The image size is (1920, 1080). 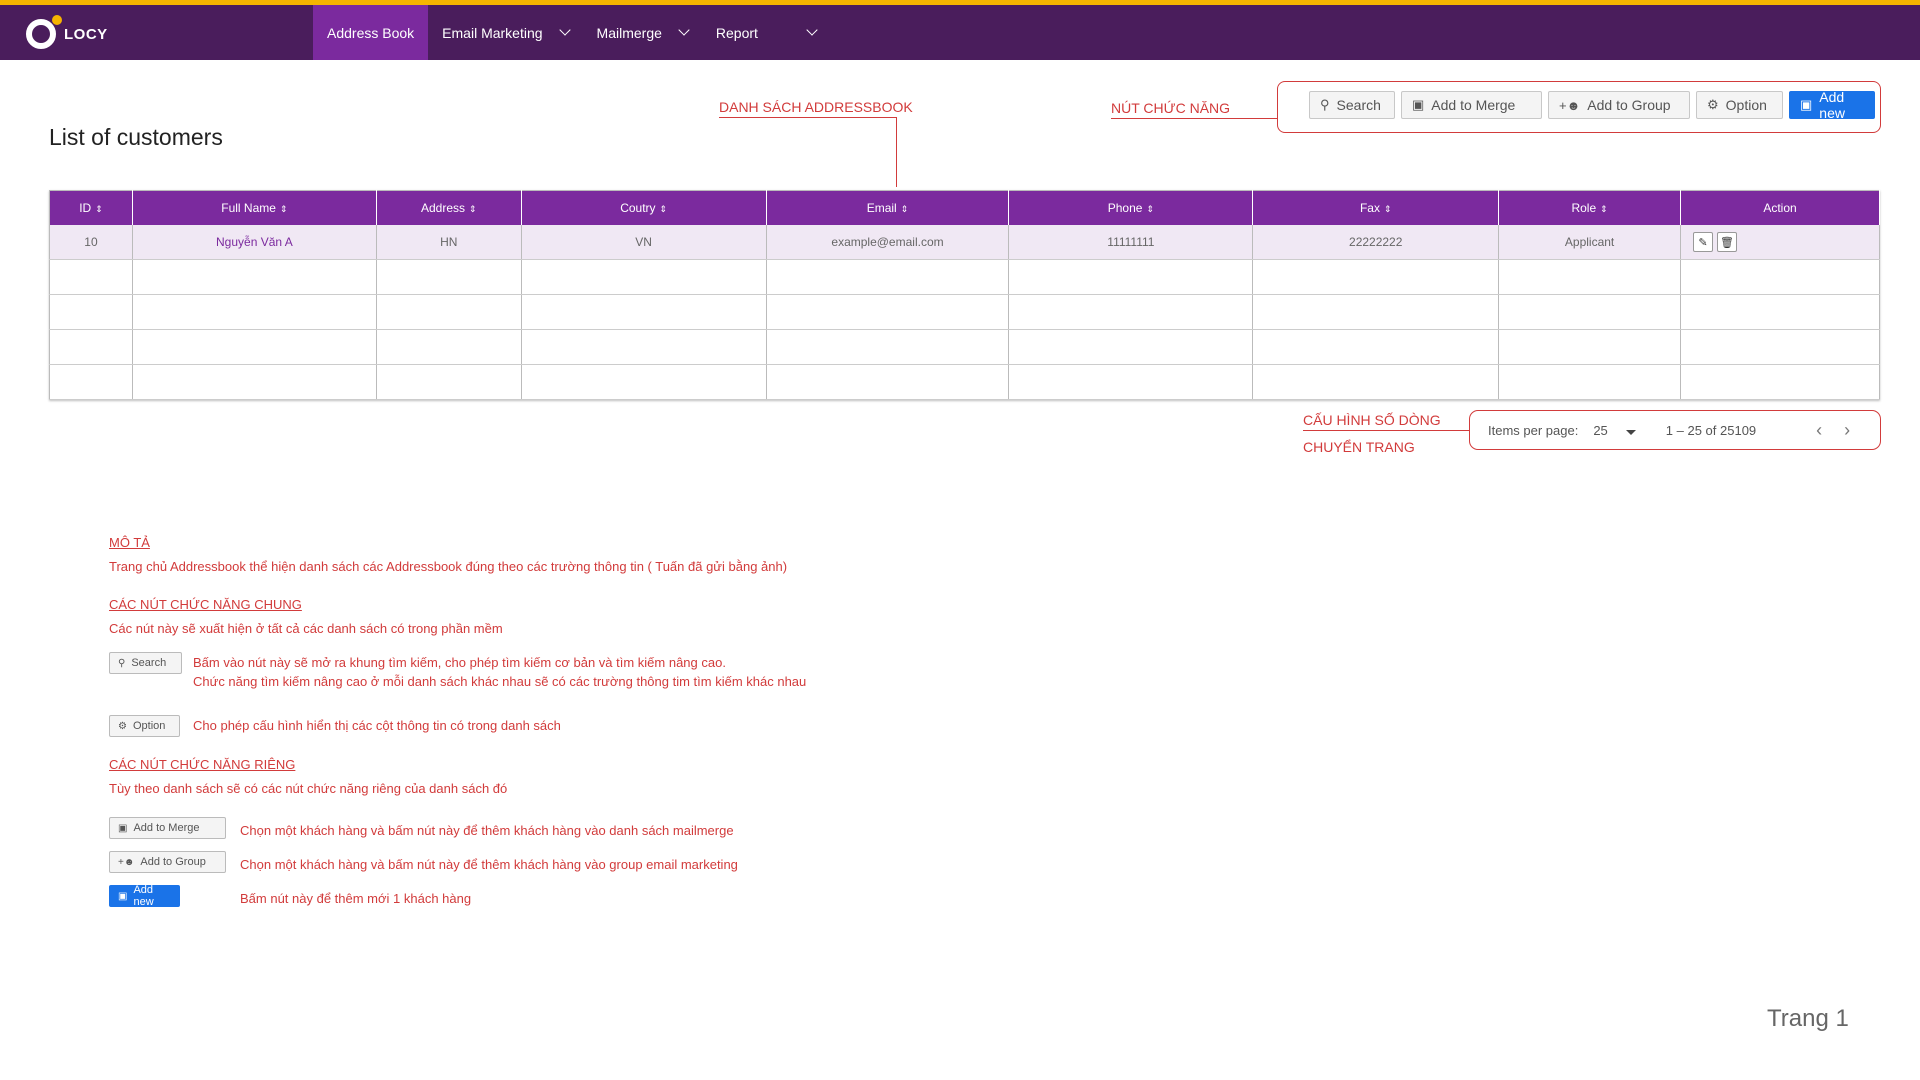 I want to click on description-title: MÔ TẢ, so click(x=129, y=542).